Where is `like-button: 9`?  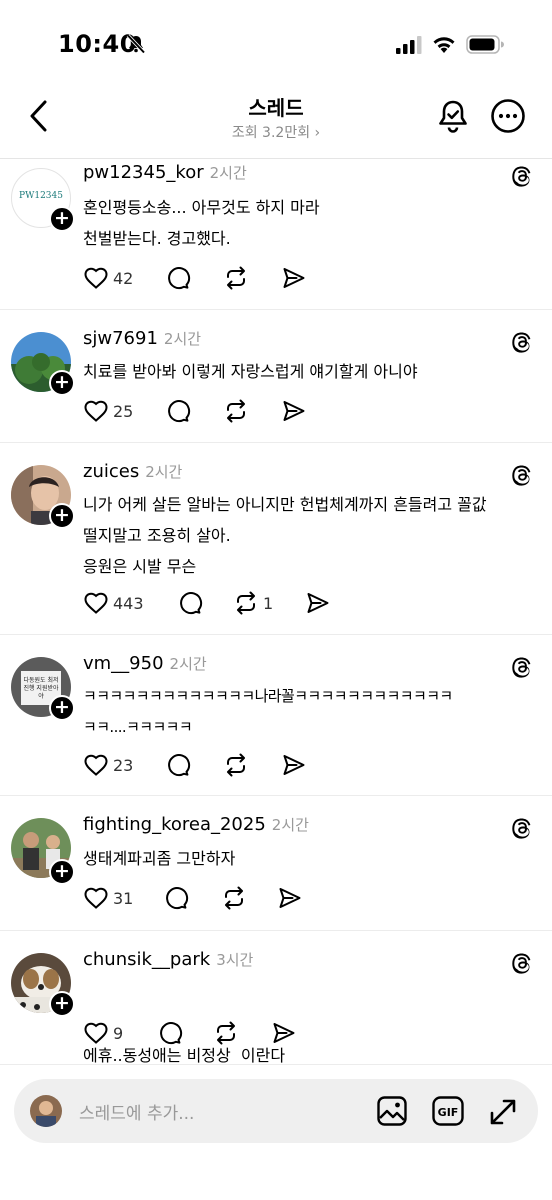 like-button: 9 is located at coordinates (103, 1033).